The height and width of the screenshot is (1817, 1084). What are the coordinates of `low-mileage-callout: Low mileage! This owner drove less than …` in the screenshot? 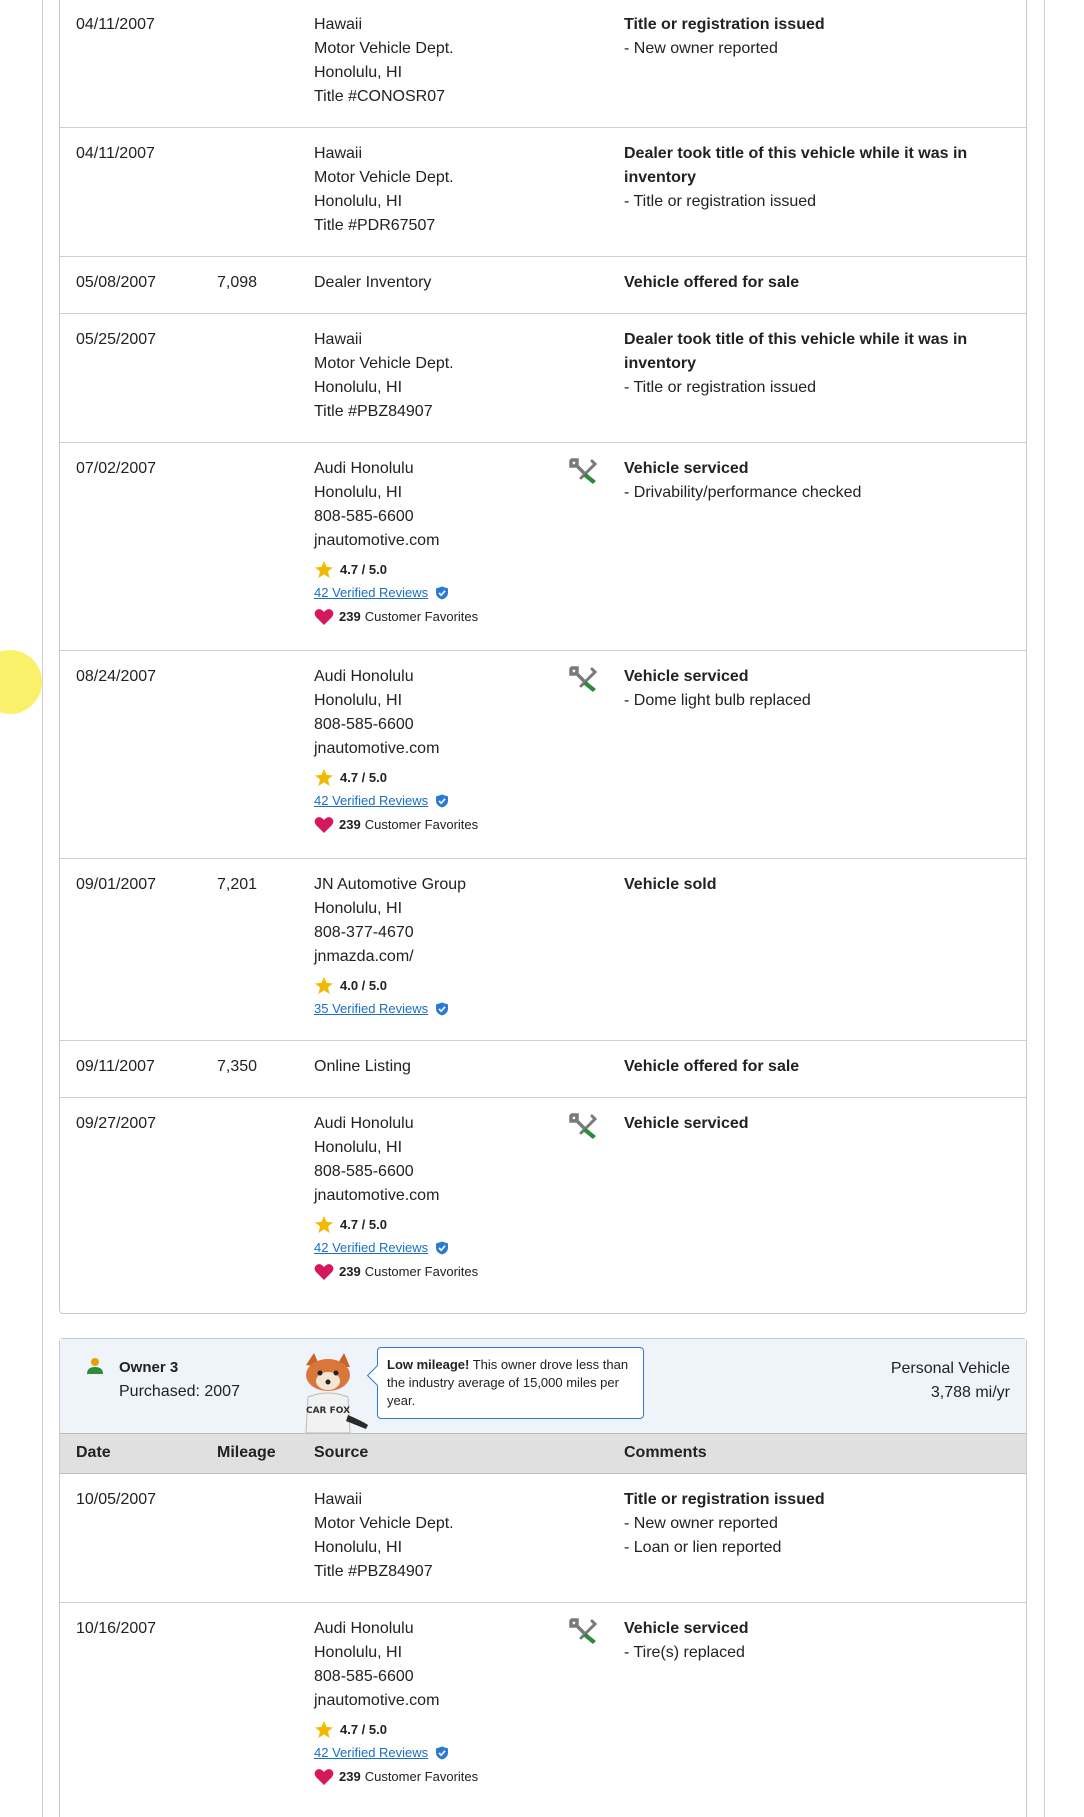 It's located at (510, 1383).